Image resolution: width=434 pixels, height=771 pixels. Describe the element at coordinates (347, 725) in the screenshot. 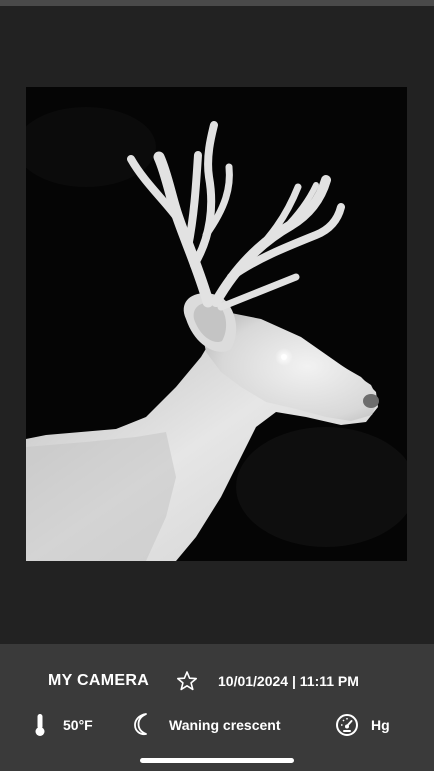

I see `gauge-icon` at that location.